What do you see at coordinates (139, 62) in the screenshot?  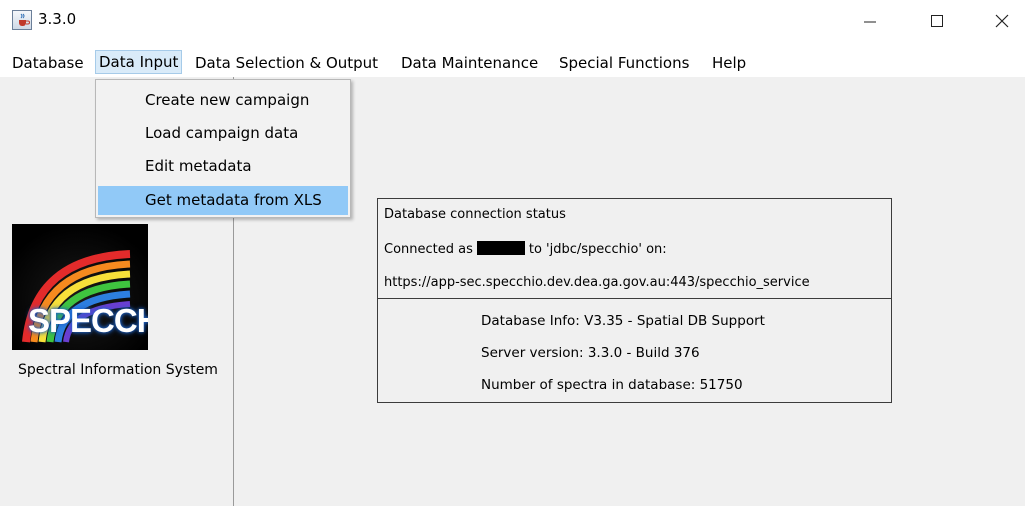 I see `menu-data-input: Data Input` at bounding box center [139, 62].